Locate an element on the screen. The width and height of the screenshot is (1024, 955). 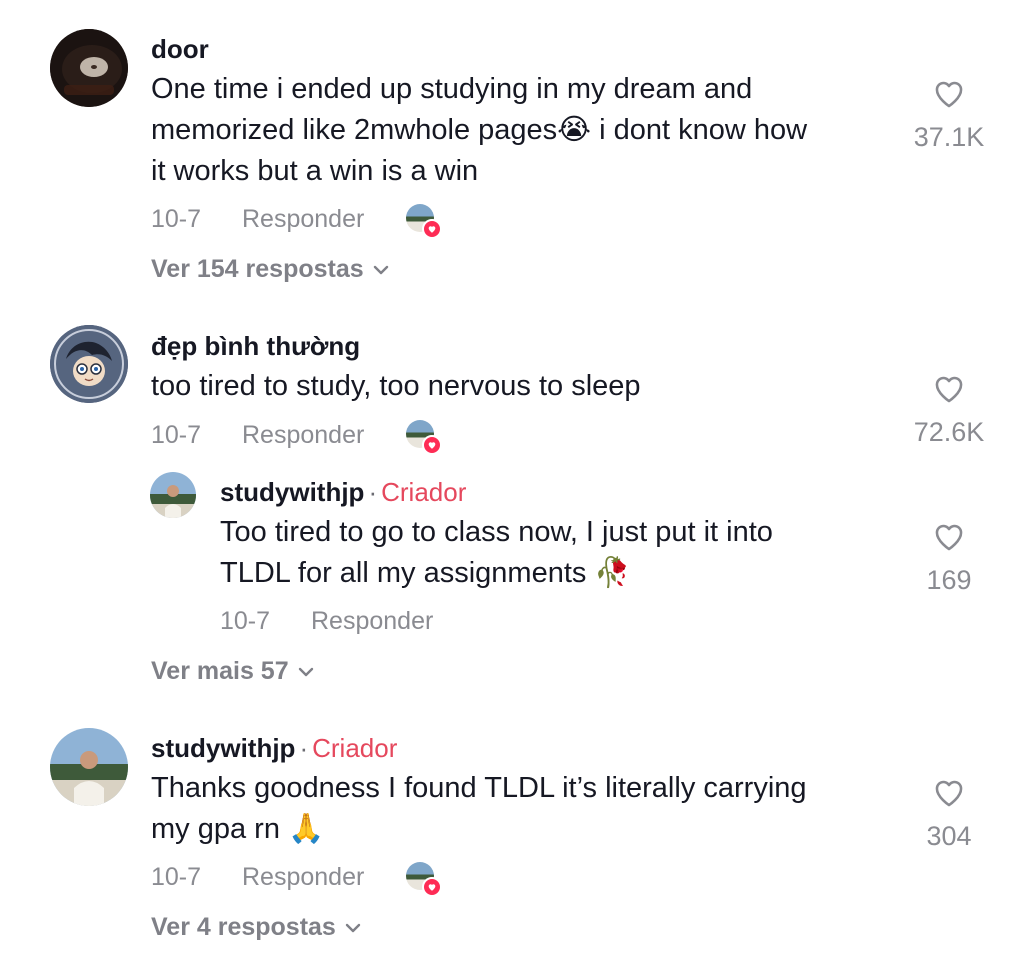
like-count: 169 is located at coordinates (949, 580).